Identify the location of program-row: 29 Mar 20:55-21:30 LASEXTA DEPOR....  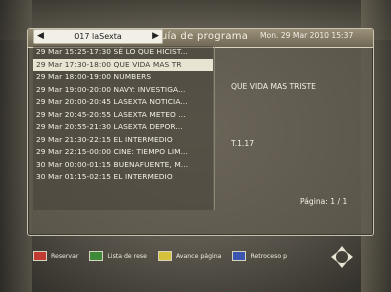
(123, 127).